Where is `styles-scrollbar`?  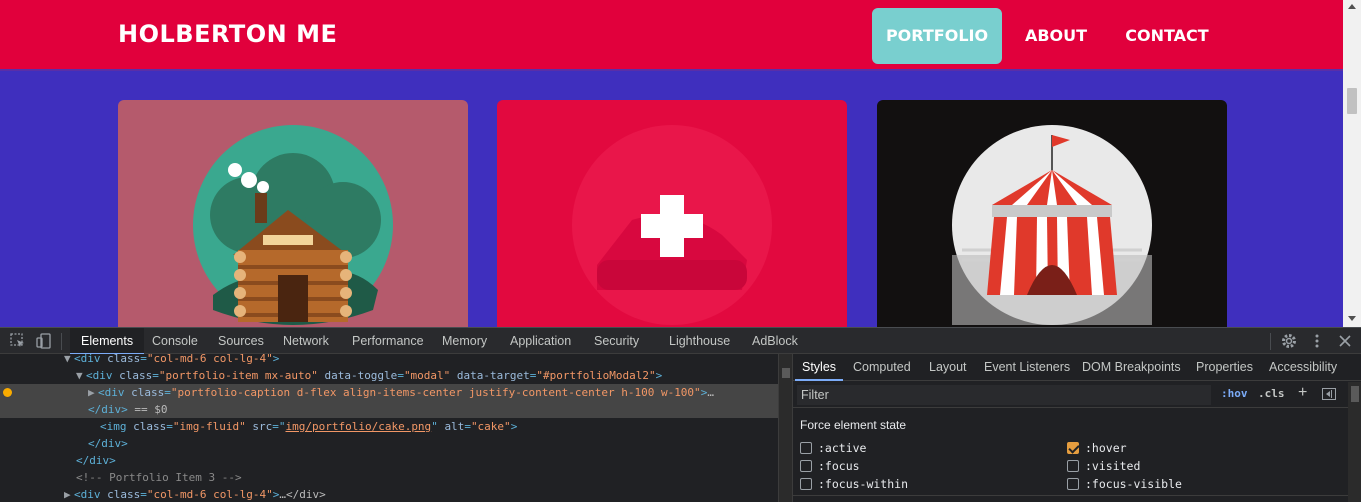 styles-scrollbar is located at coordinates (1354, 442).